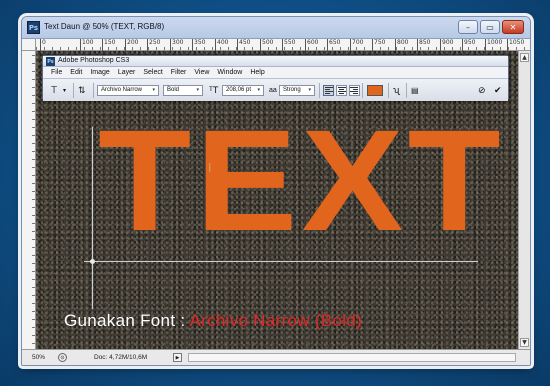 This screenshot has height=386, width=550. What do you see at coordinates (266, 45) in the screenshot?
I see `ruler-tick: 500` at bounding box center [266, 45].